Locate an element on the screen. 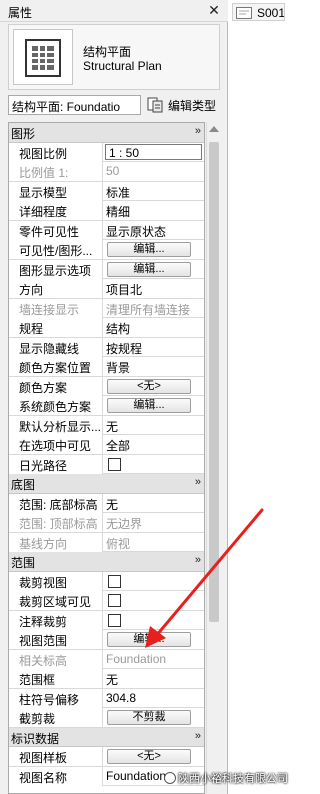  edit-type-button: 编辑类型 is located at coordinates (186, 105).